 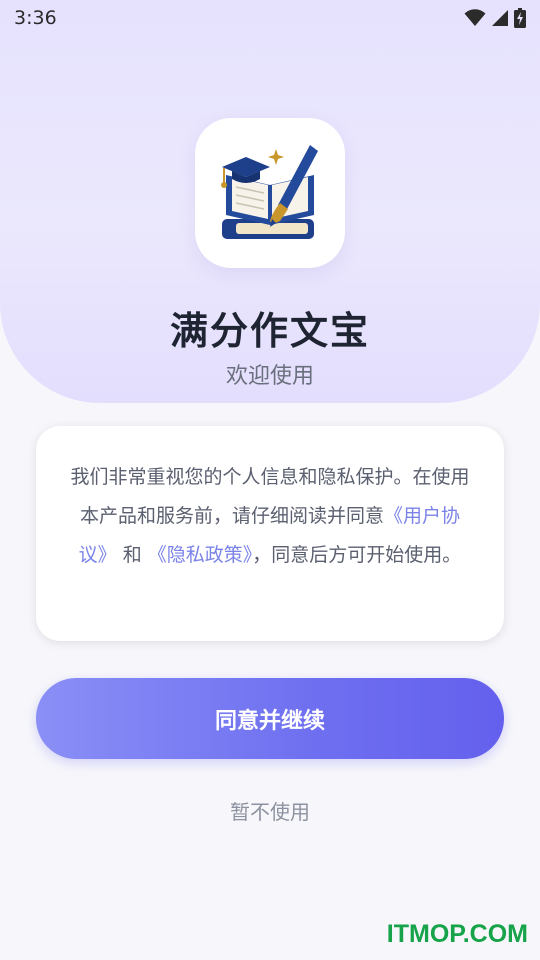 I want to click on app-title: 满分作文宝, so click(x=269, y=331).